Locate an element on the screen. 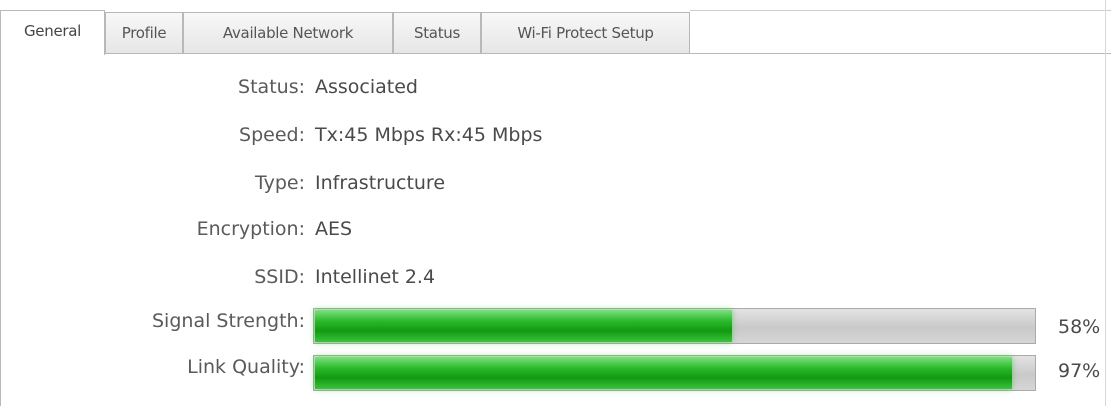 The width and height of the screenshot is (1111, 406). tab-profile: Profile is located at coordinates (144, 32).